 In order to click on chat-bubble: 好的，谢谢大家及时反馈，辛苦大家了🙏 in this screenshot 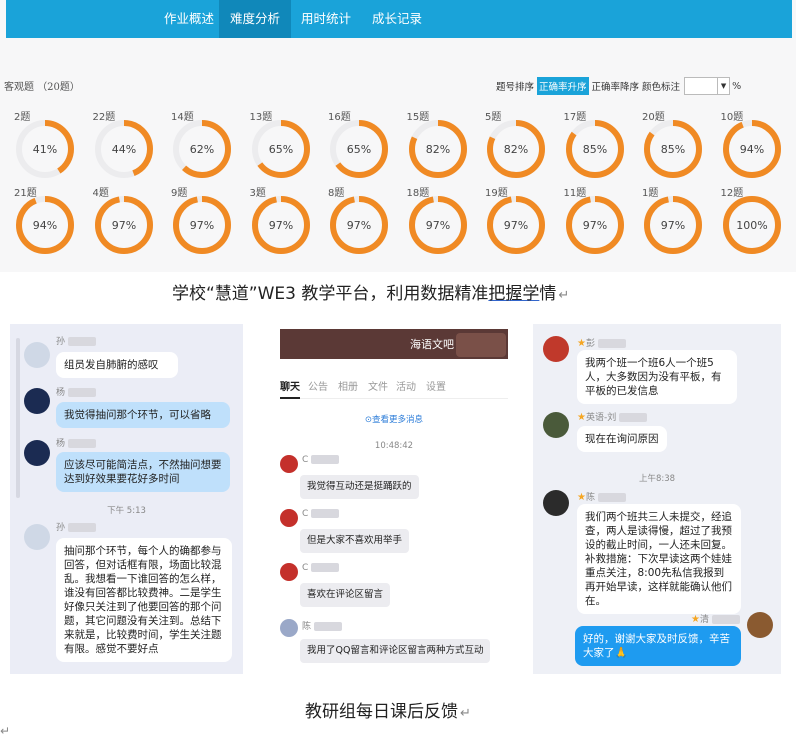, I will do `click(658, 646)`.